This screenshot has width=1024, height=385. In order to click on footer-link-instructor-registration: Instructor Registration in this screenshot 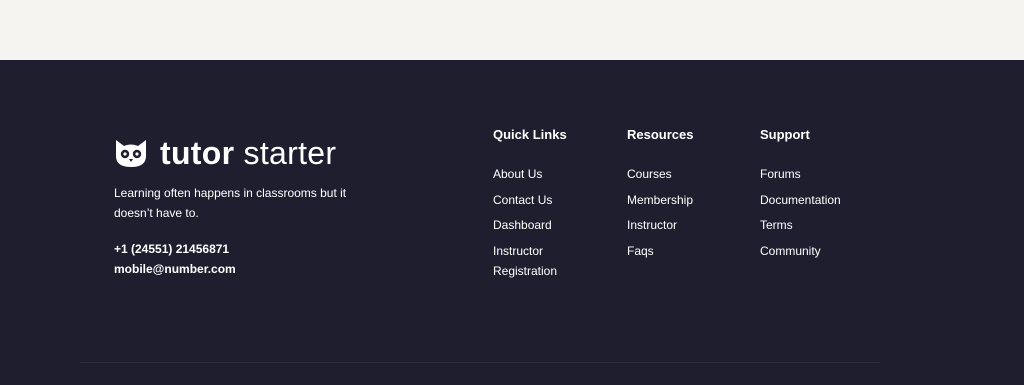, I will do `click(548, 261)`.